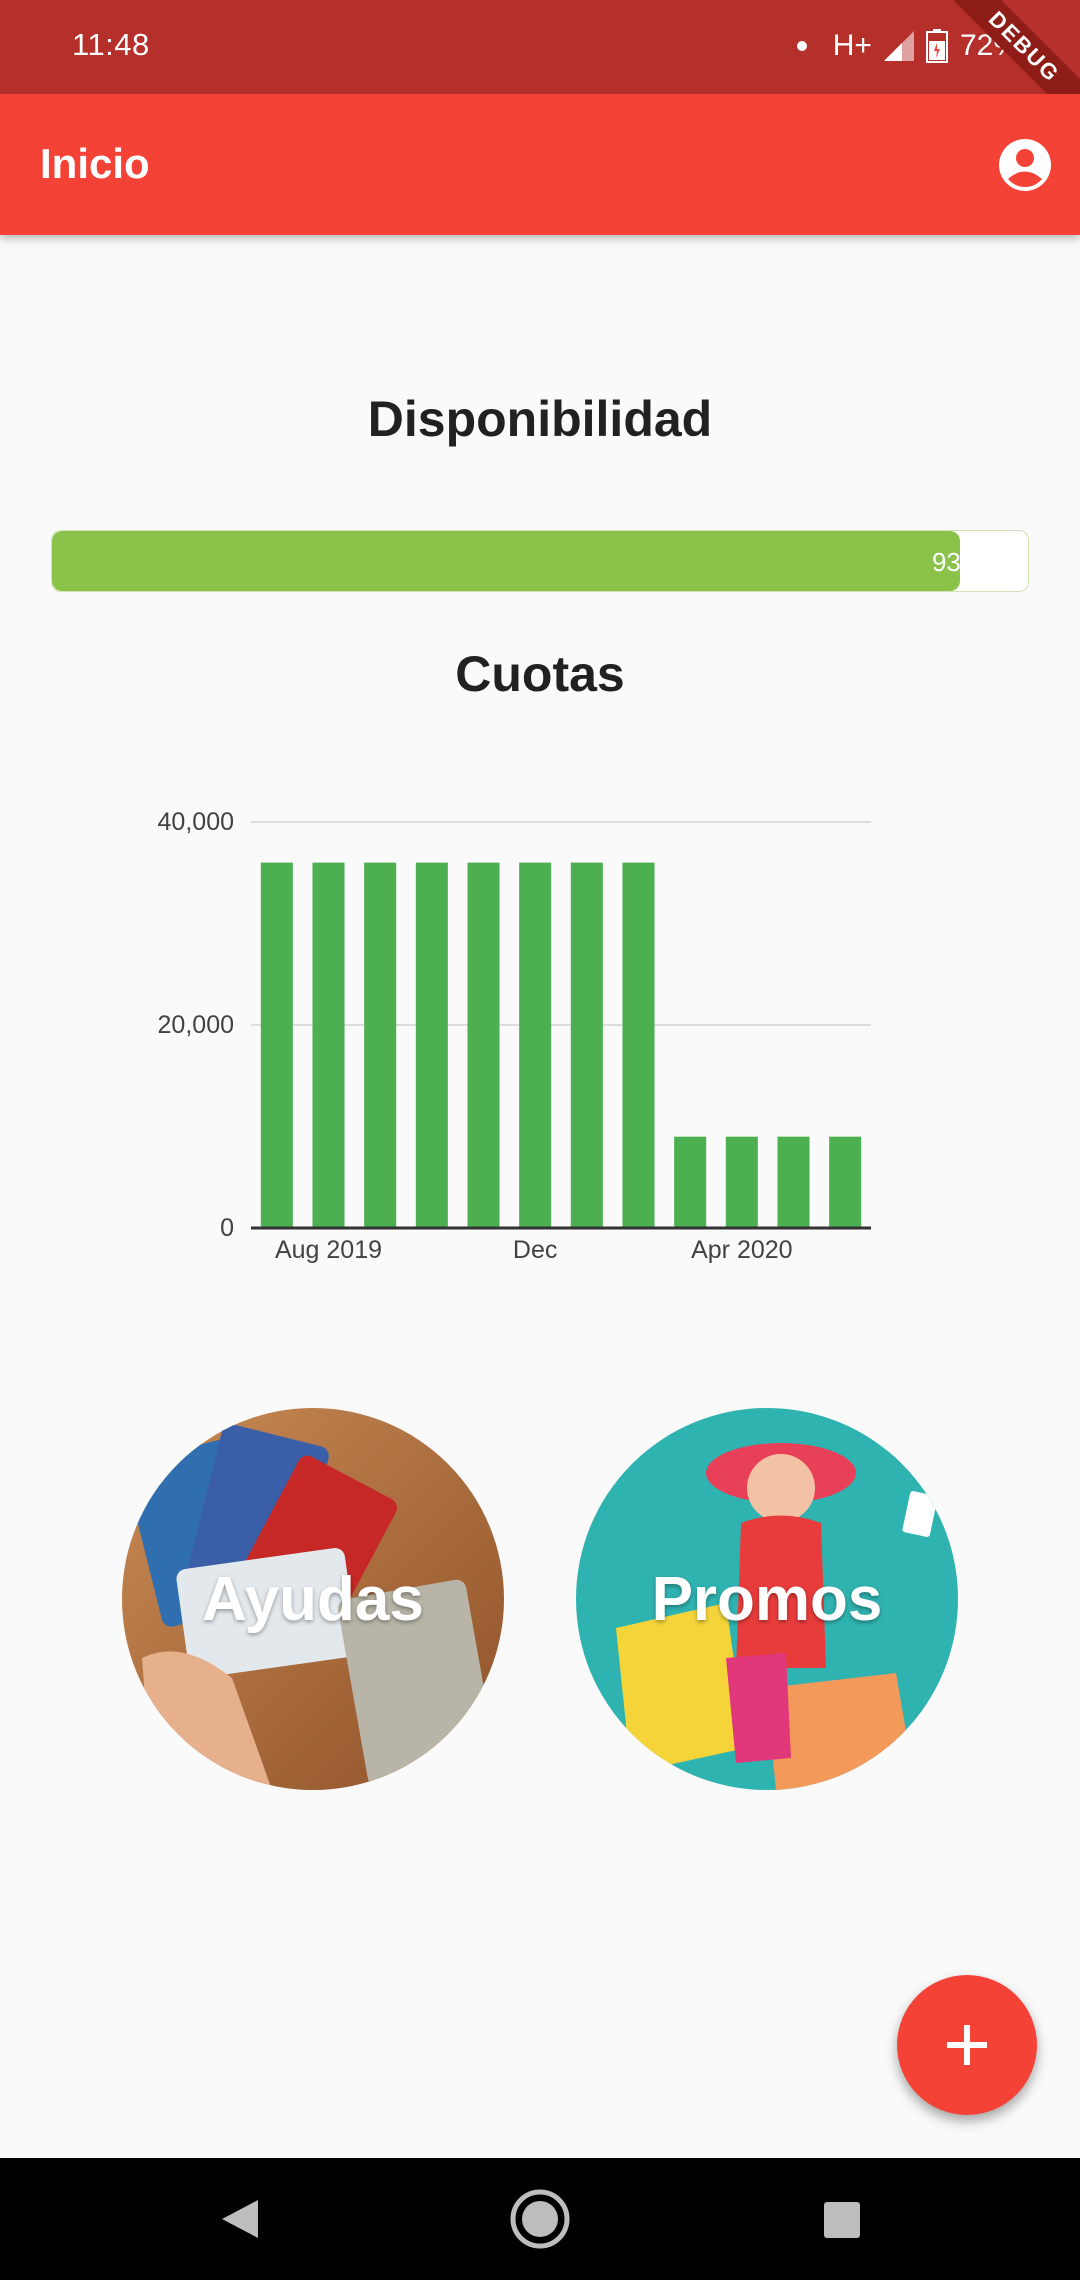 Image resolution: width=1080 pixels, height=2280 pixels. I want to click on promos-card: Promos, so click(767, 1599).